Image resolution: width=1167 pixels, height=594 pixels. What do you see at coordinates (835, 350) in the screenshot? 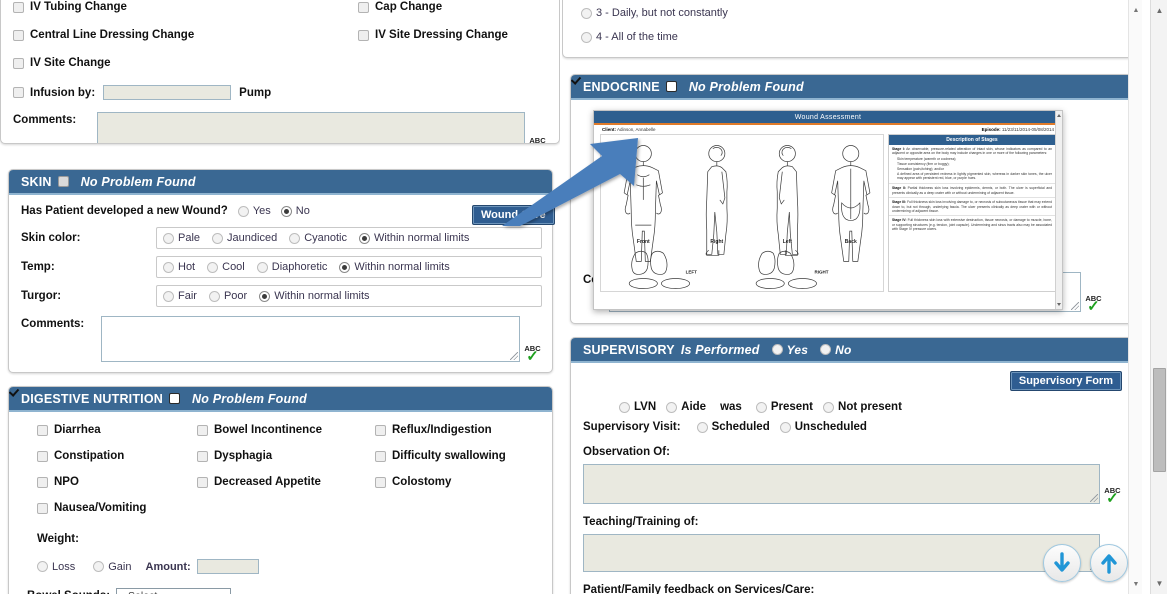
I see `radio-performed-no: No` at bounding box center [835, 350].